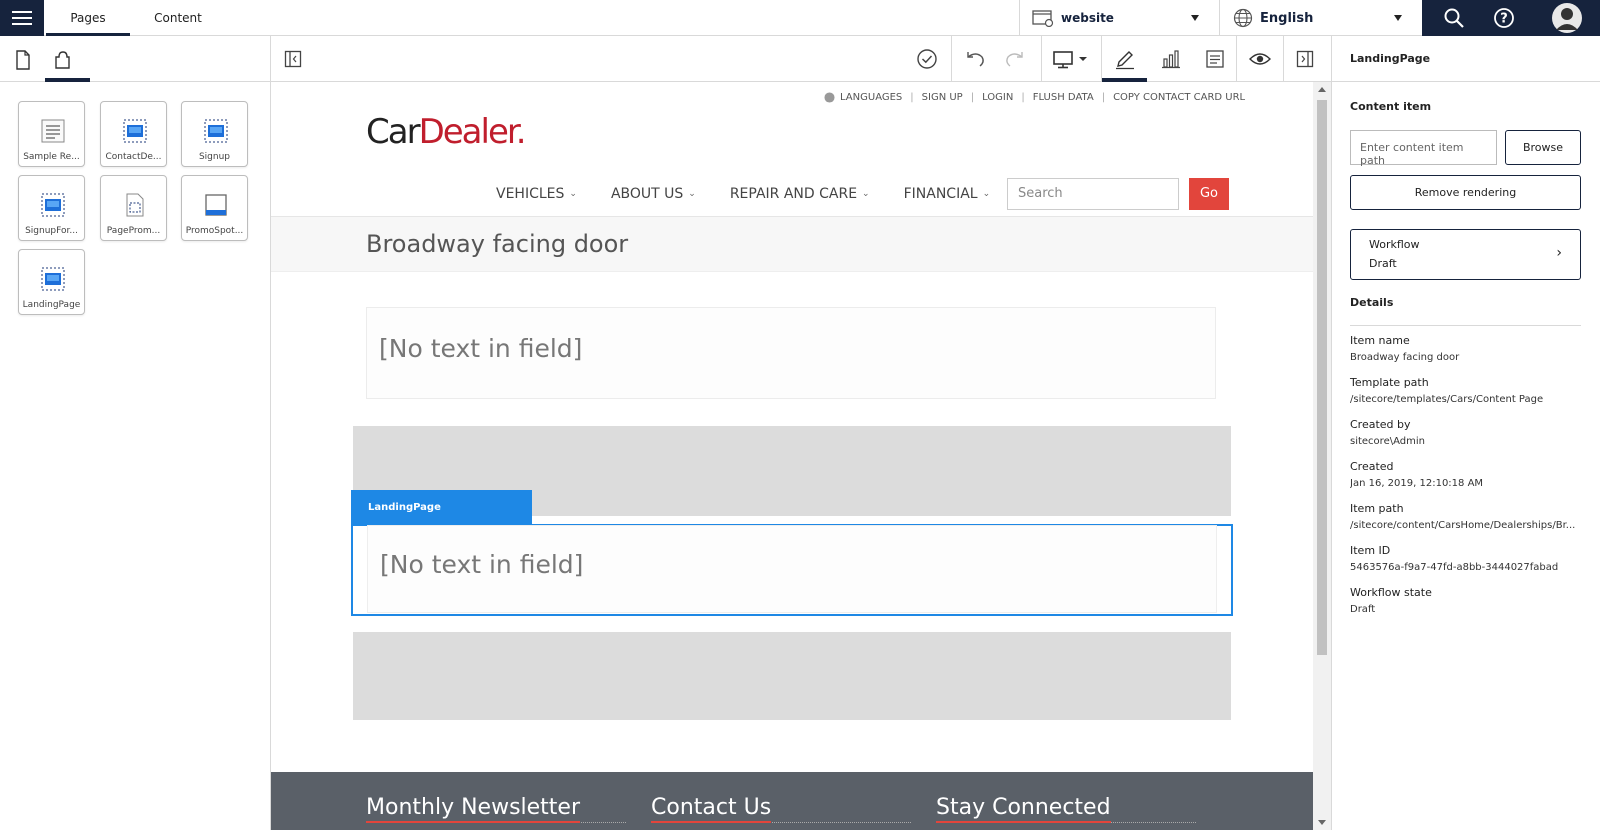  I want to click on detail-key: Created, so click(1372, 466).